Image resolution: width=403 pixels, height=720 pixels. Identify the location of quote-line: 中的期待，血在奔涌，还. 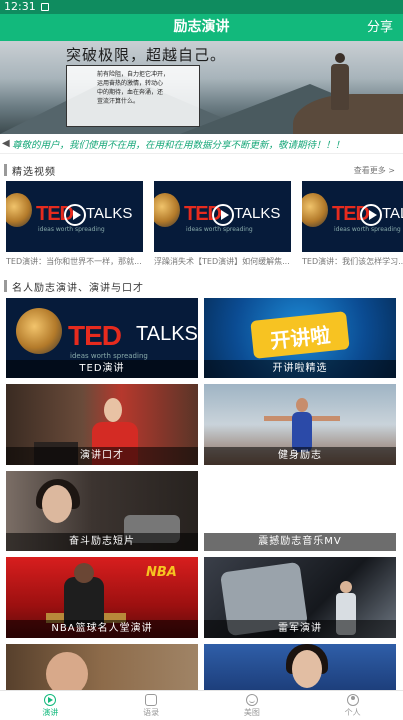
(130, 92).